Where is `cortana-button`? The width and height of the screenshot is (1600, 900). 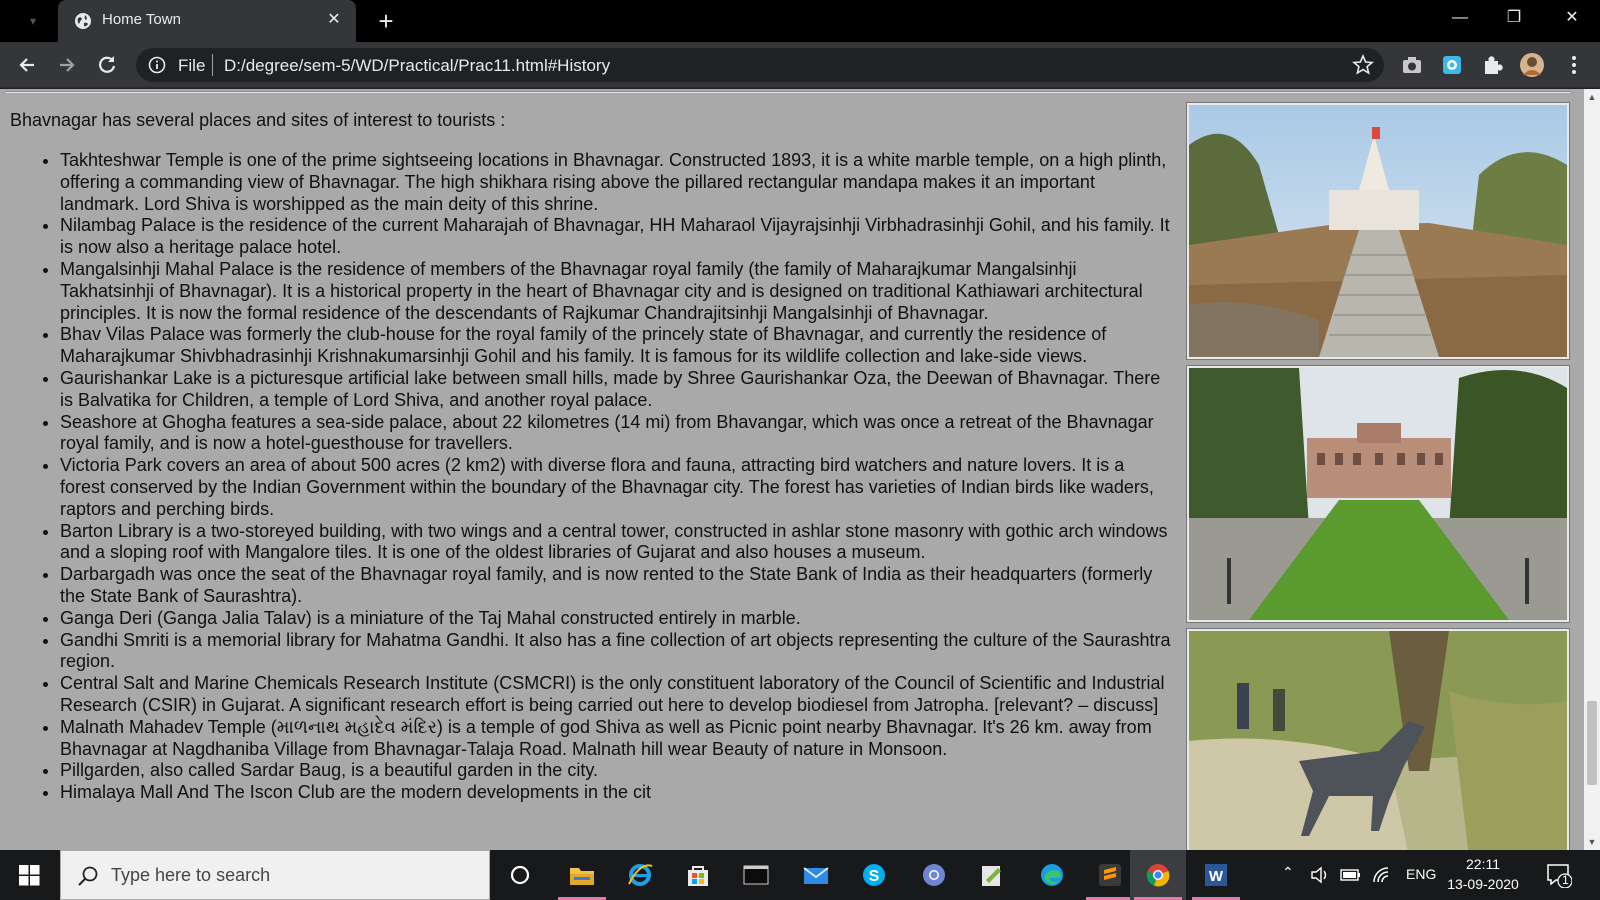 cortana-button is located at coordinates (520, 875).